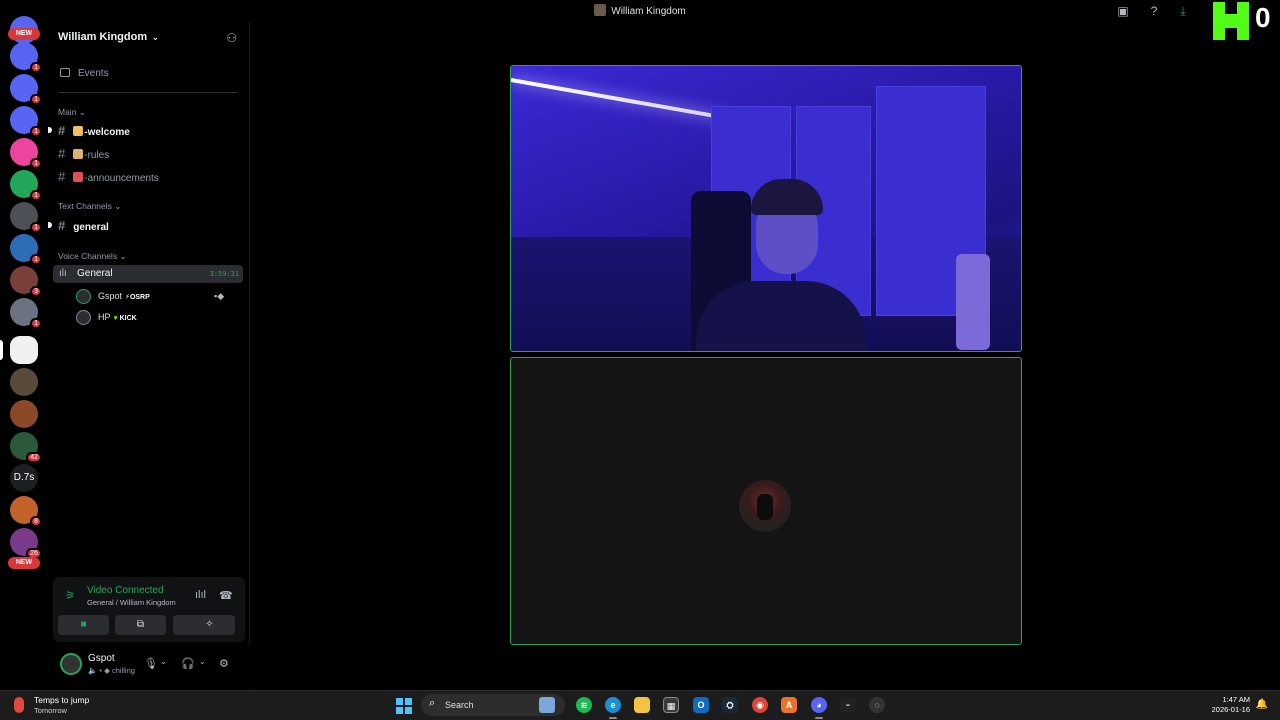 The height and width of the screenshot is (720, 1280). Describe the element at coordinates (63, 273) in the screenshot. I see `voice-speaker-icon: ılı` at that location.